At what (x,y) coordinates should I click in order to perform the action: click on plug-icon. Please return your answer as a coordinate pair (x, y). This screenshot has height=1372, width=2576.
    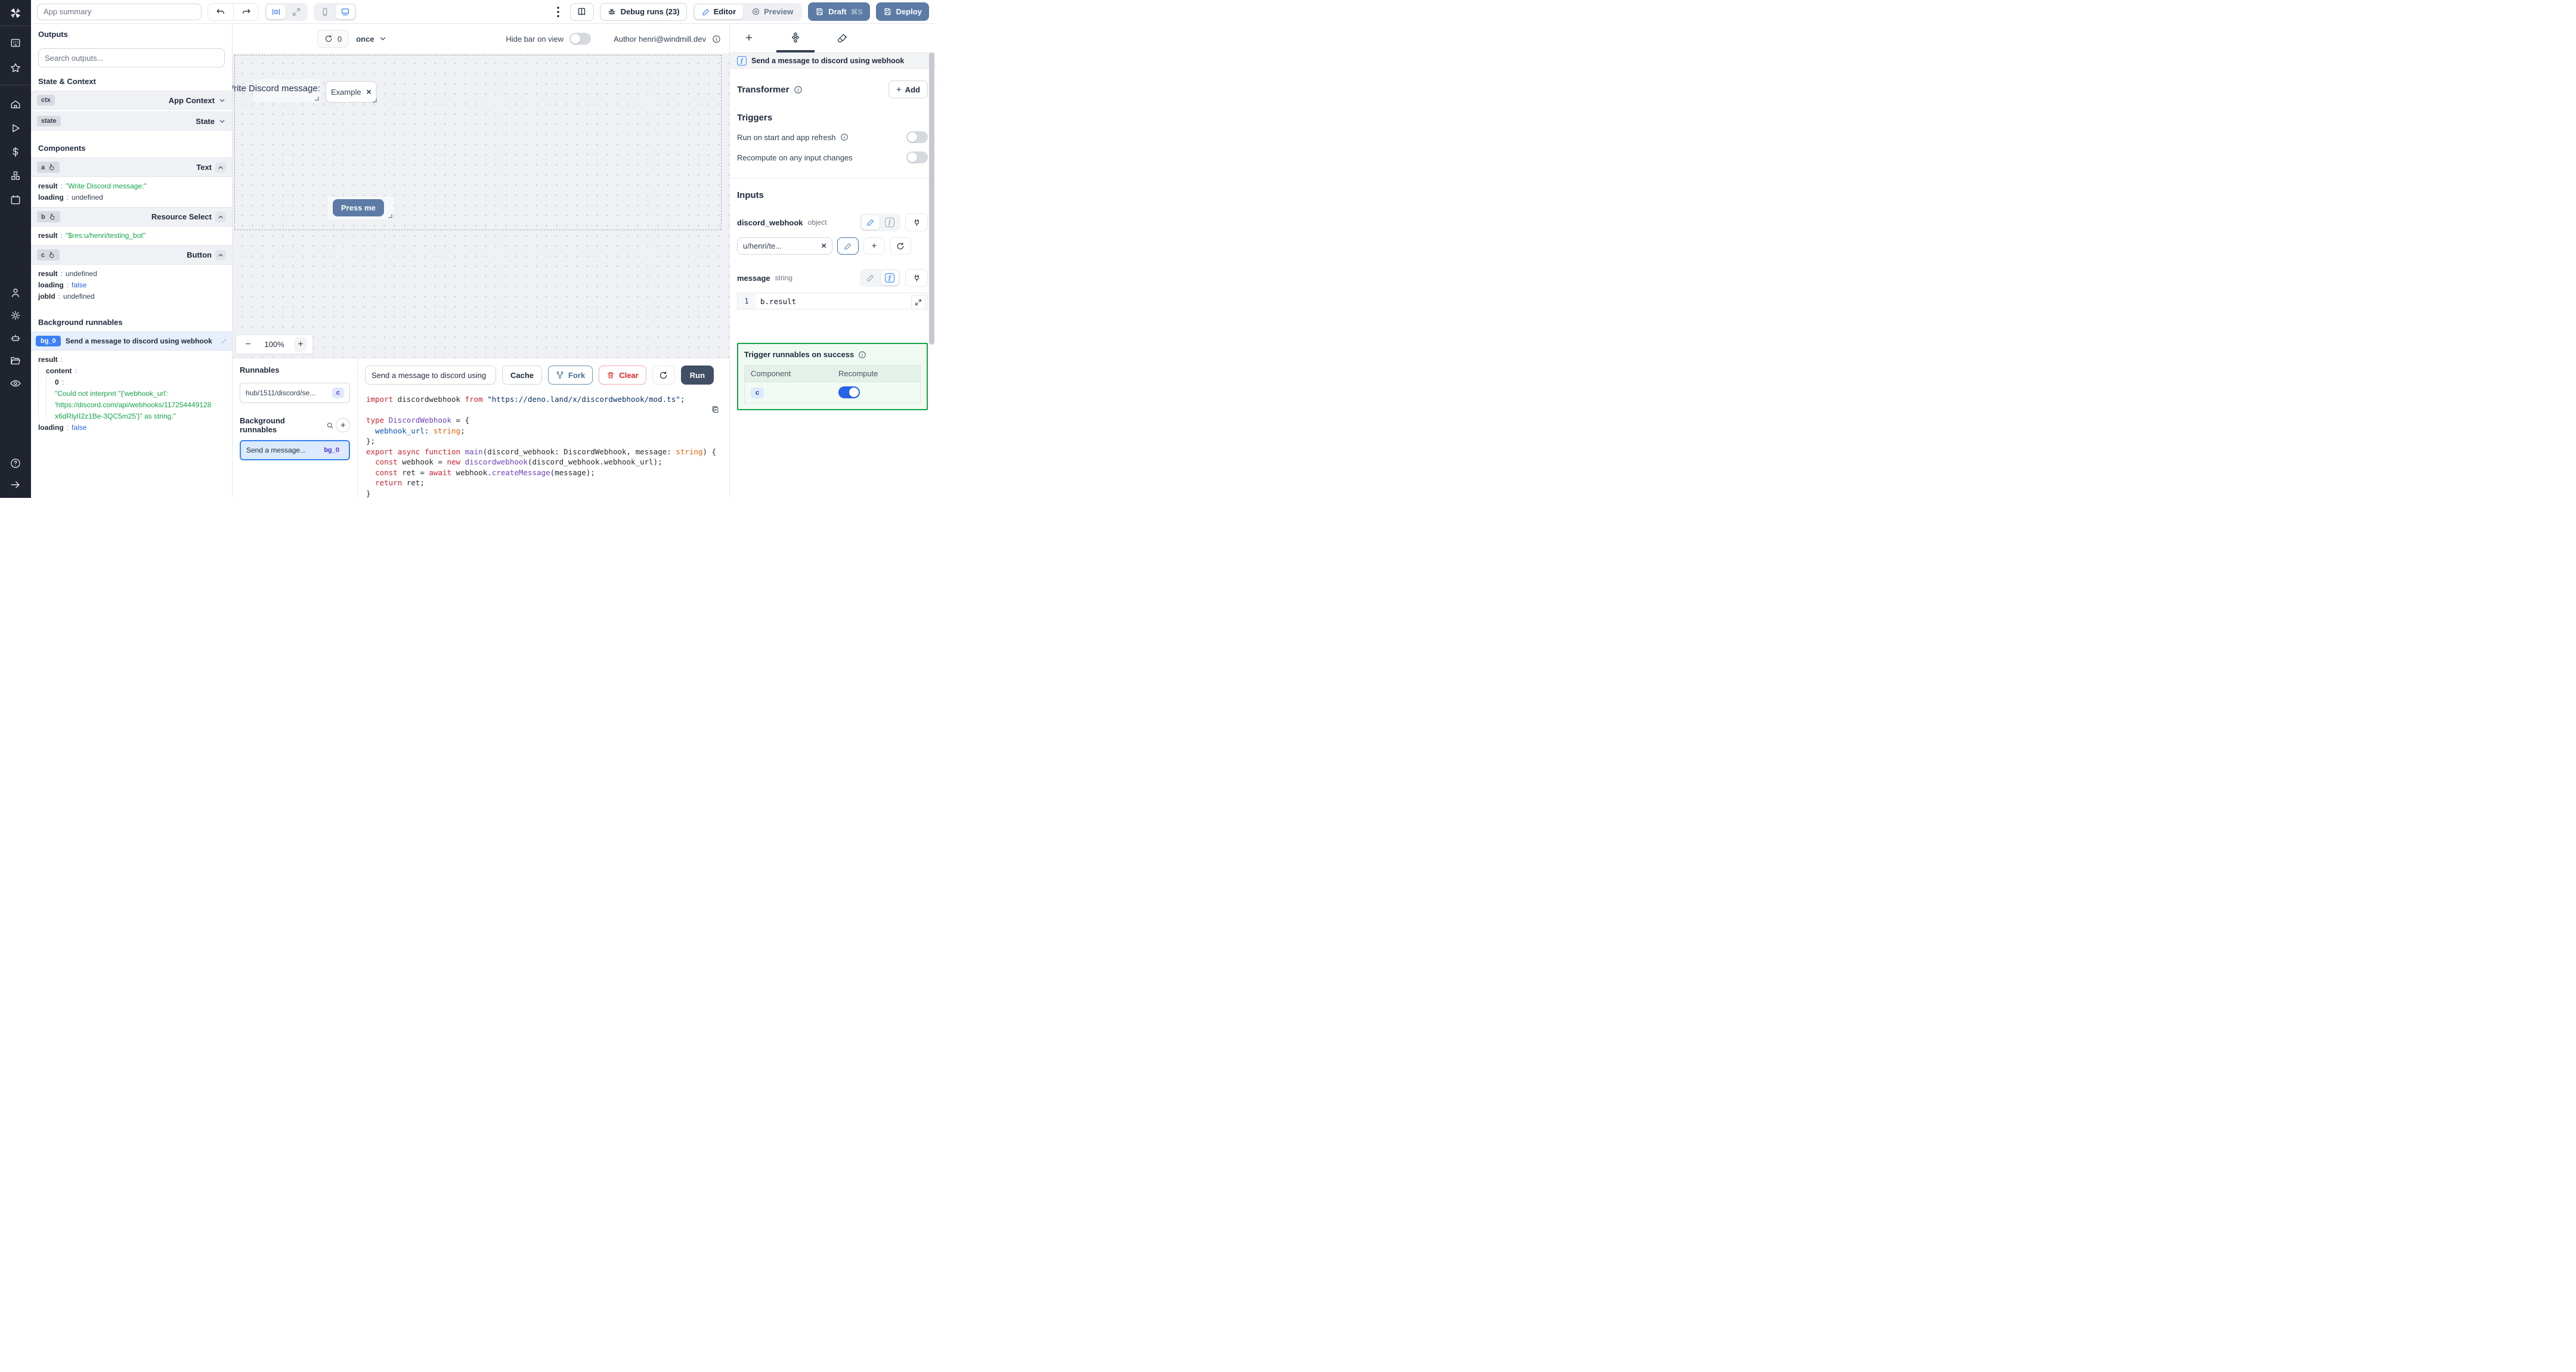
    Looking at the image, I should click on (917, 222).